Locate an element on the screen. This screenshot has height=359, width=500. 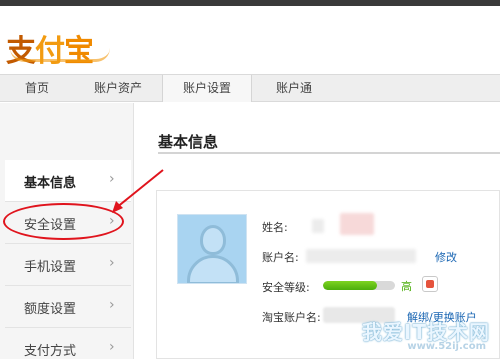
watermark-url: www.52ij.com is located at coordinates (446, 346).